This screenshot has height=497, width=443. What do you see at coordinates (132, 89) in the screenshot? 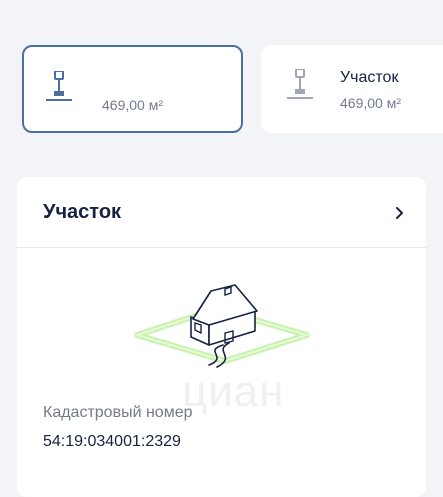
I see `plot-option-card-selected: 469,00 м²` at bounding box center [132, 89].